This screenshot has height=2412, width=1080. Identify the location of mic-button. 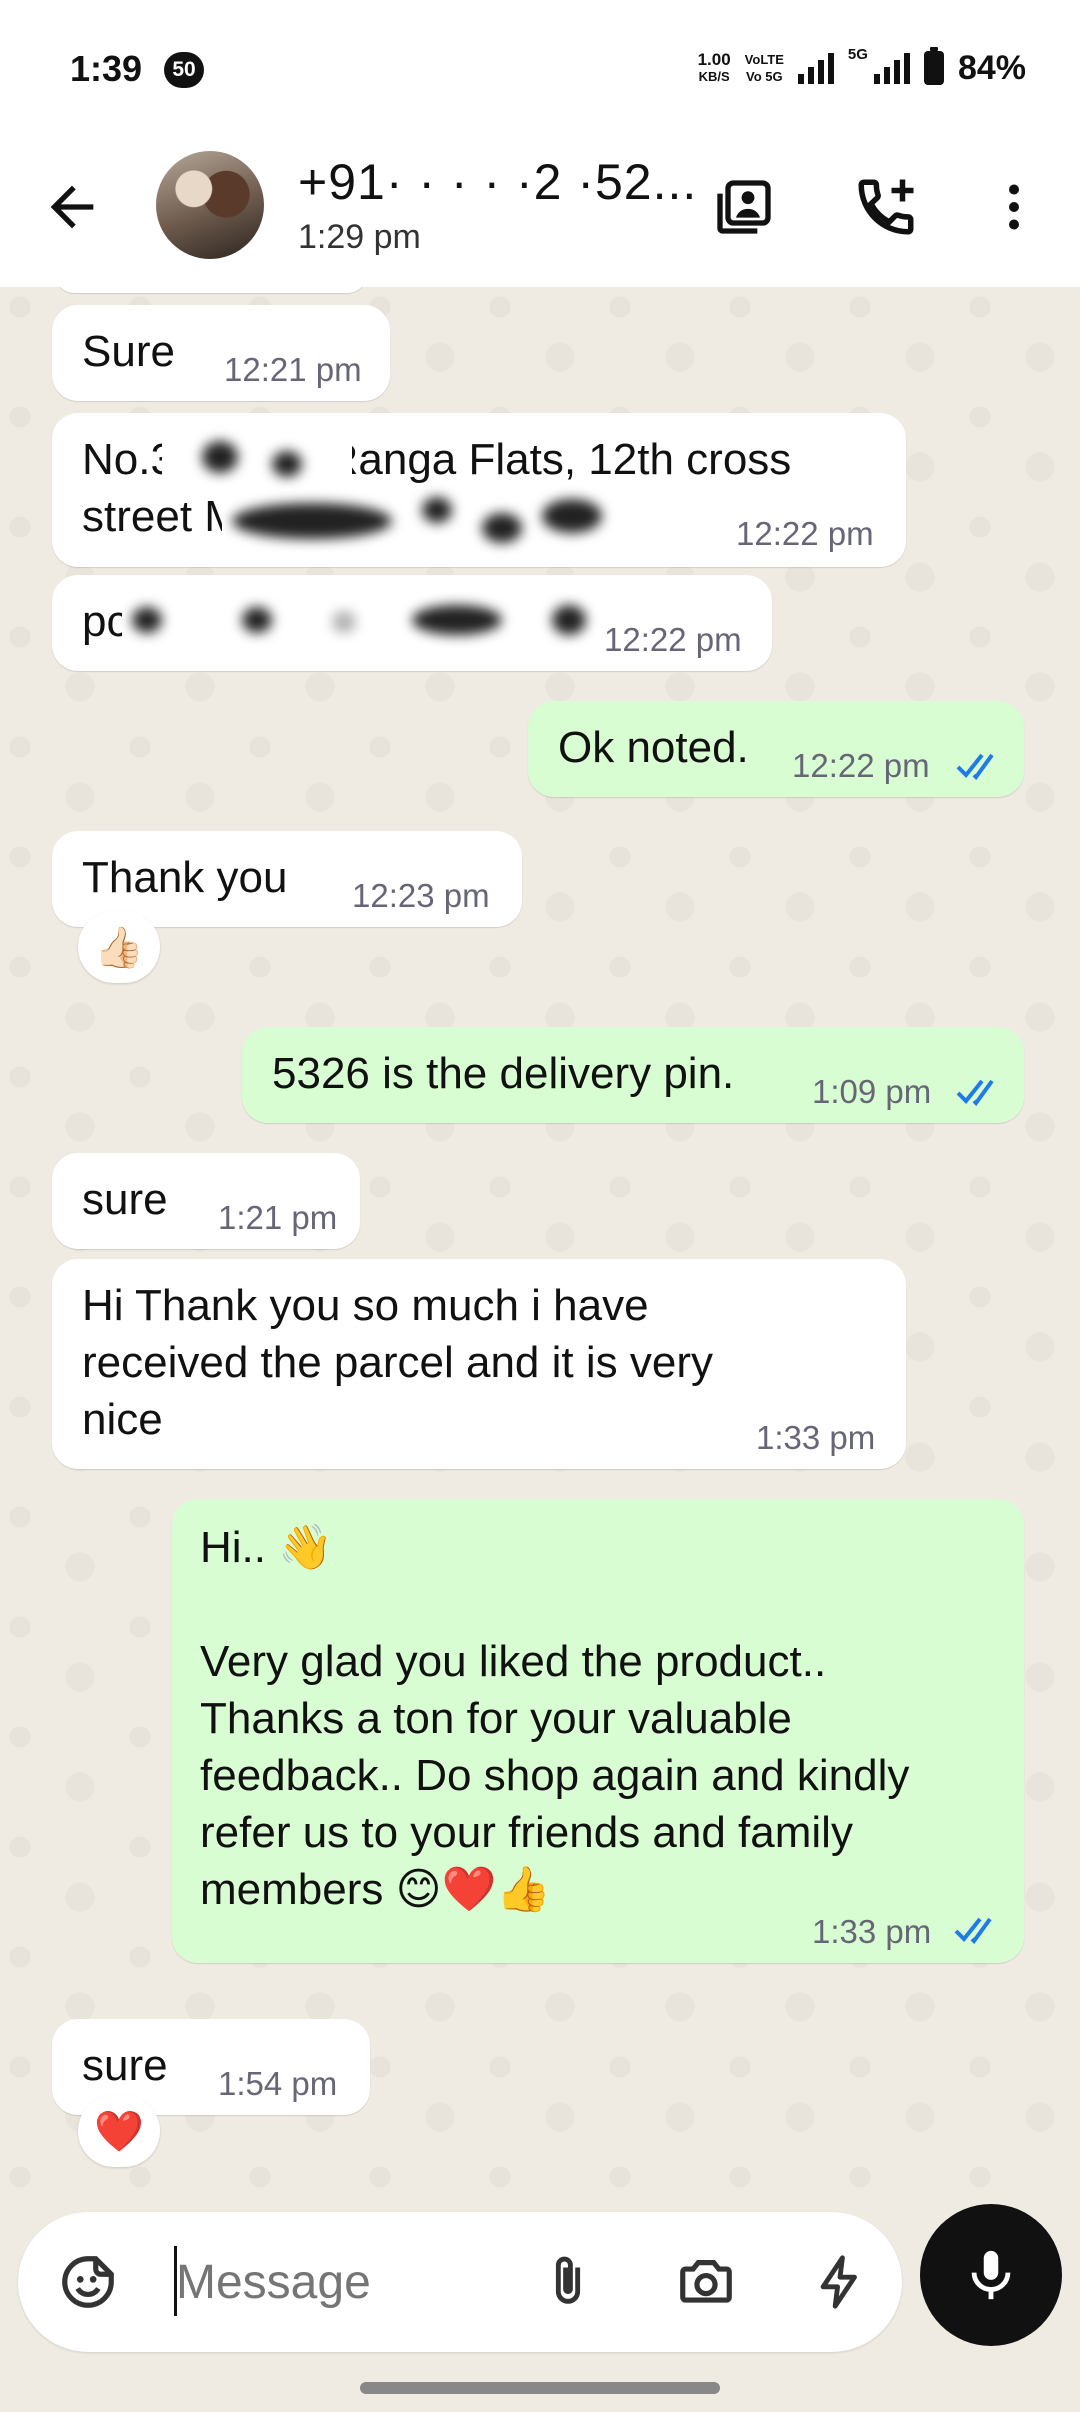
(991, 2275).